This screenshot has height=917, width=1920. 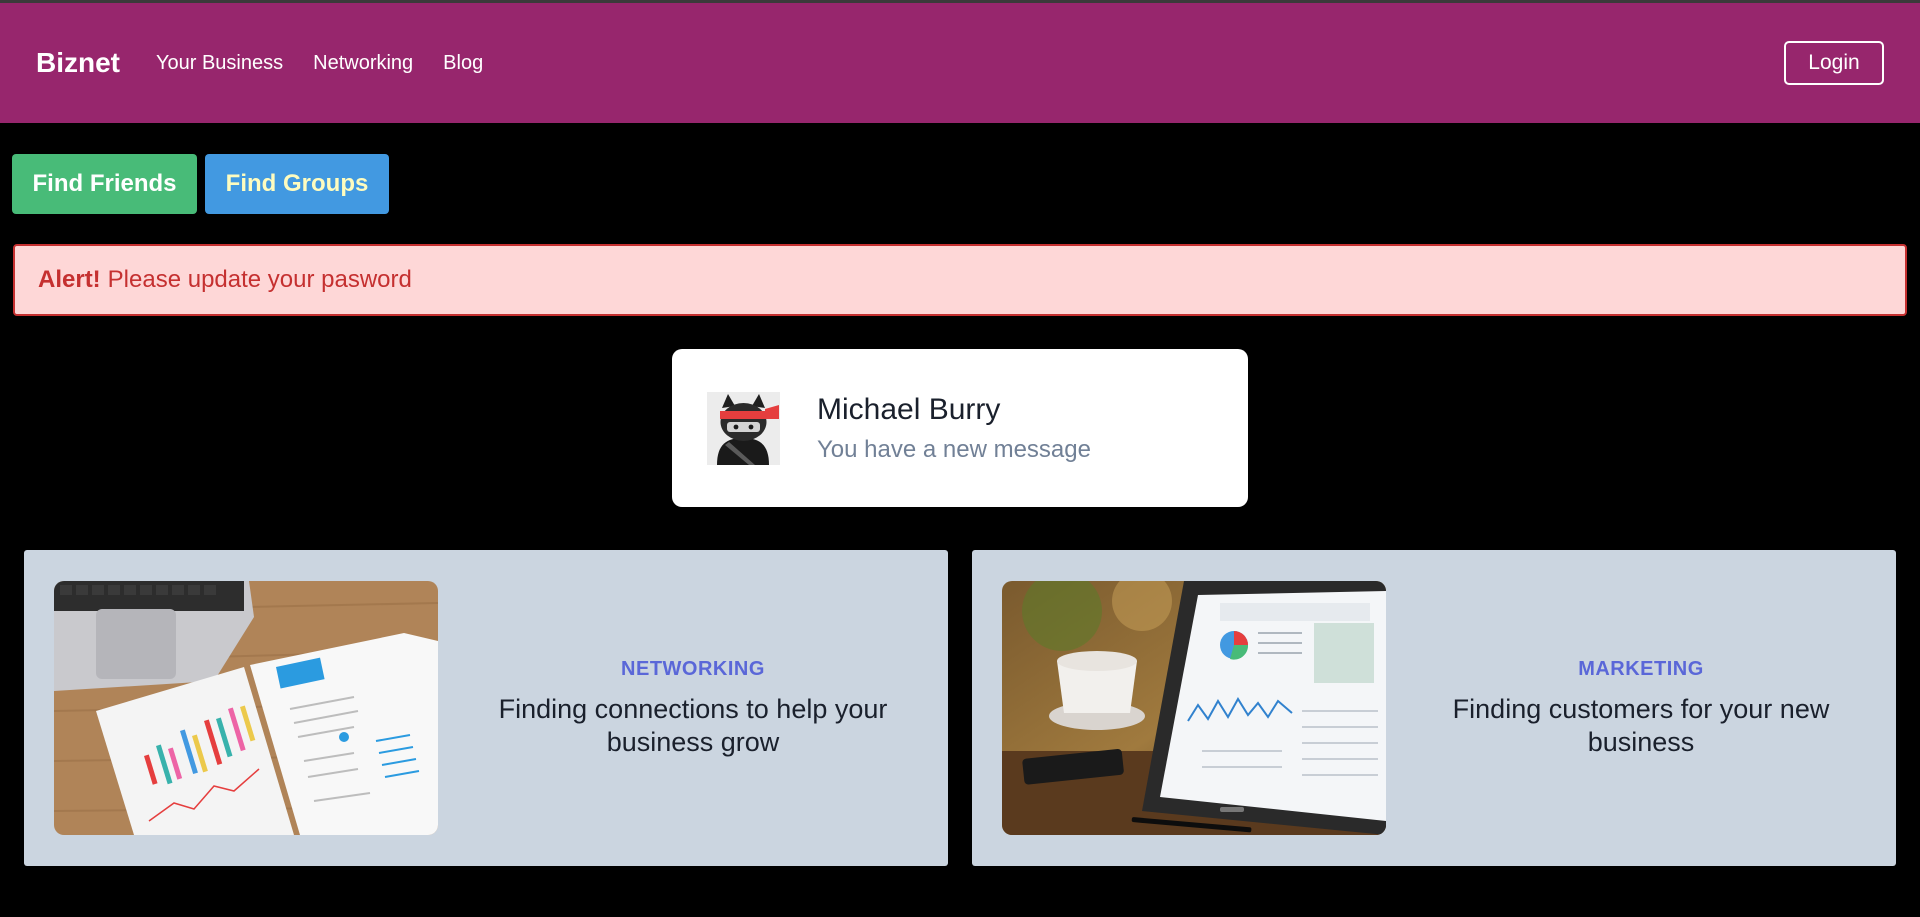 I want to click on login-button: Login, so click(x=1834, y=63).